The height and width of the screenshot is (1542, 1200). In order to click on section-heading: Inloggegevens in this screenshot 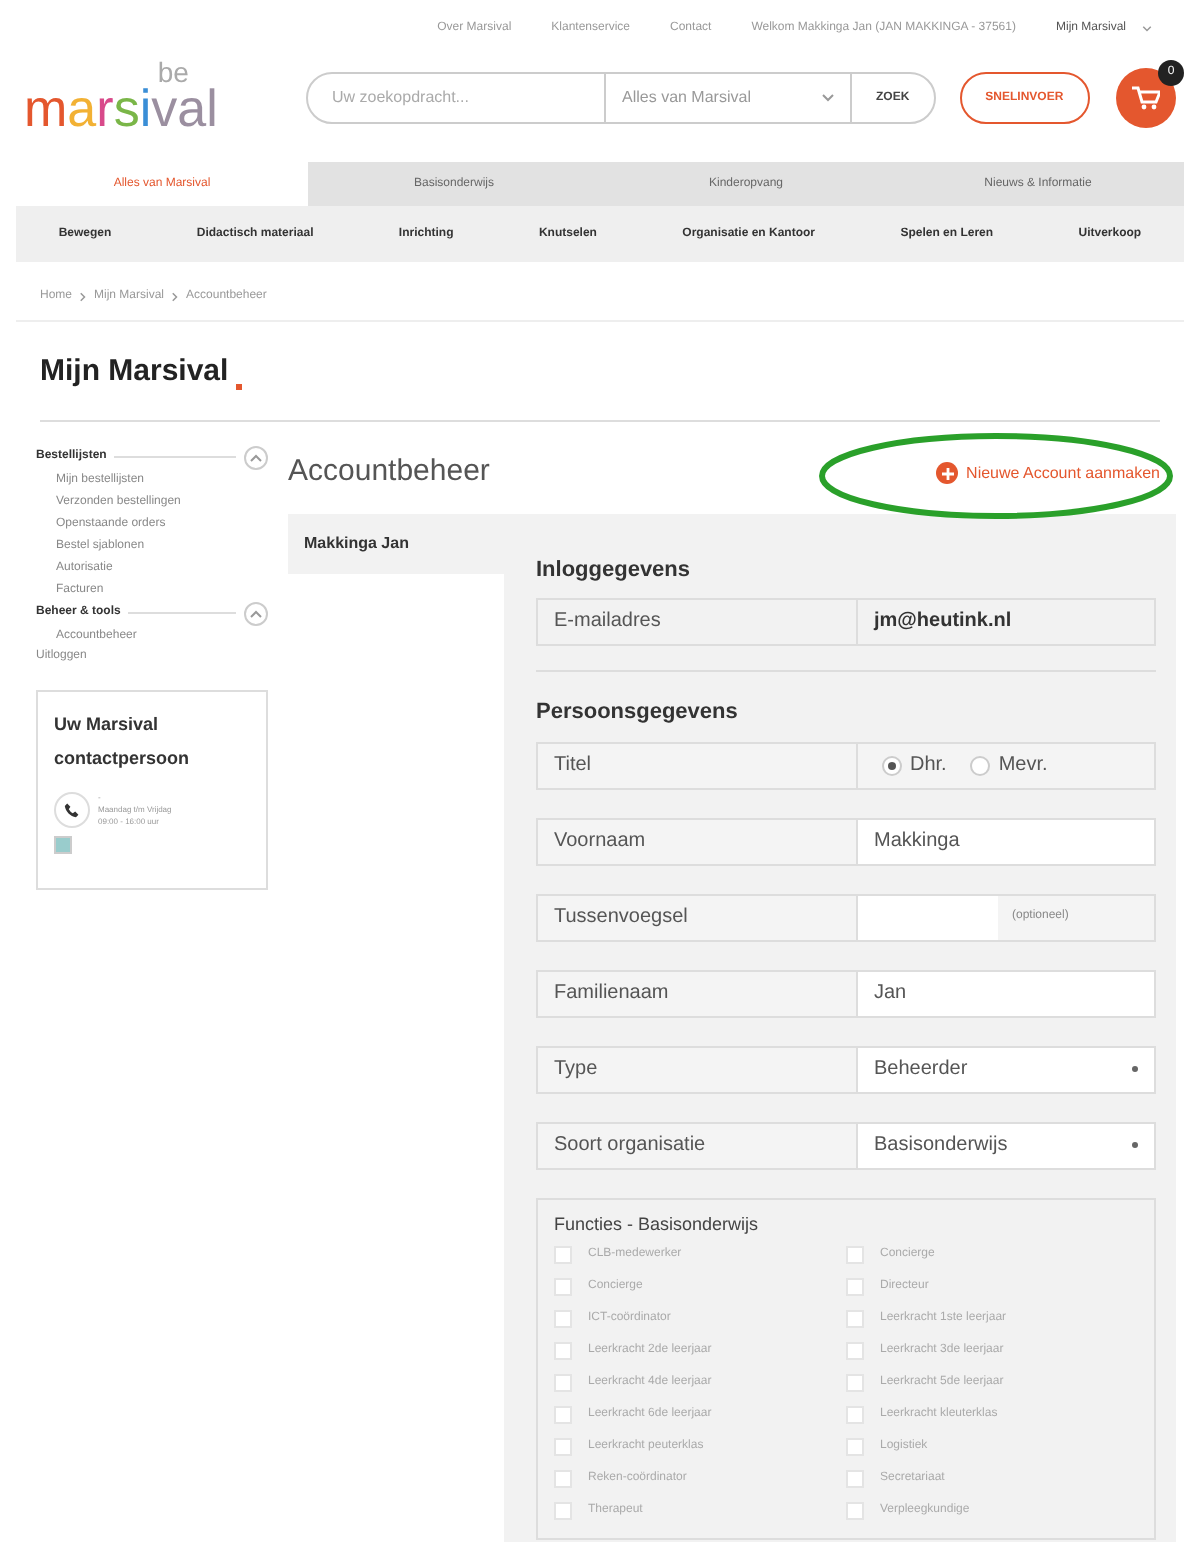, I will do `click(614, 570)`.